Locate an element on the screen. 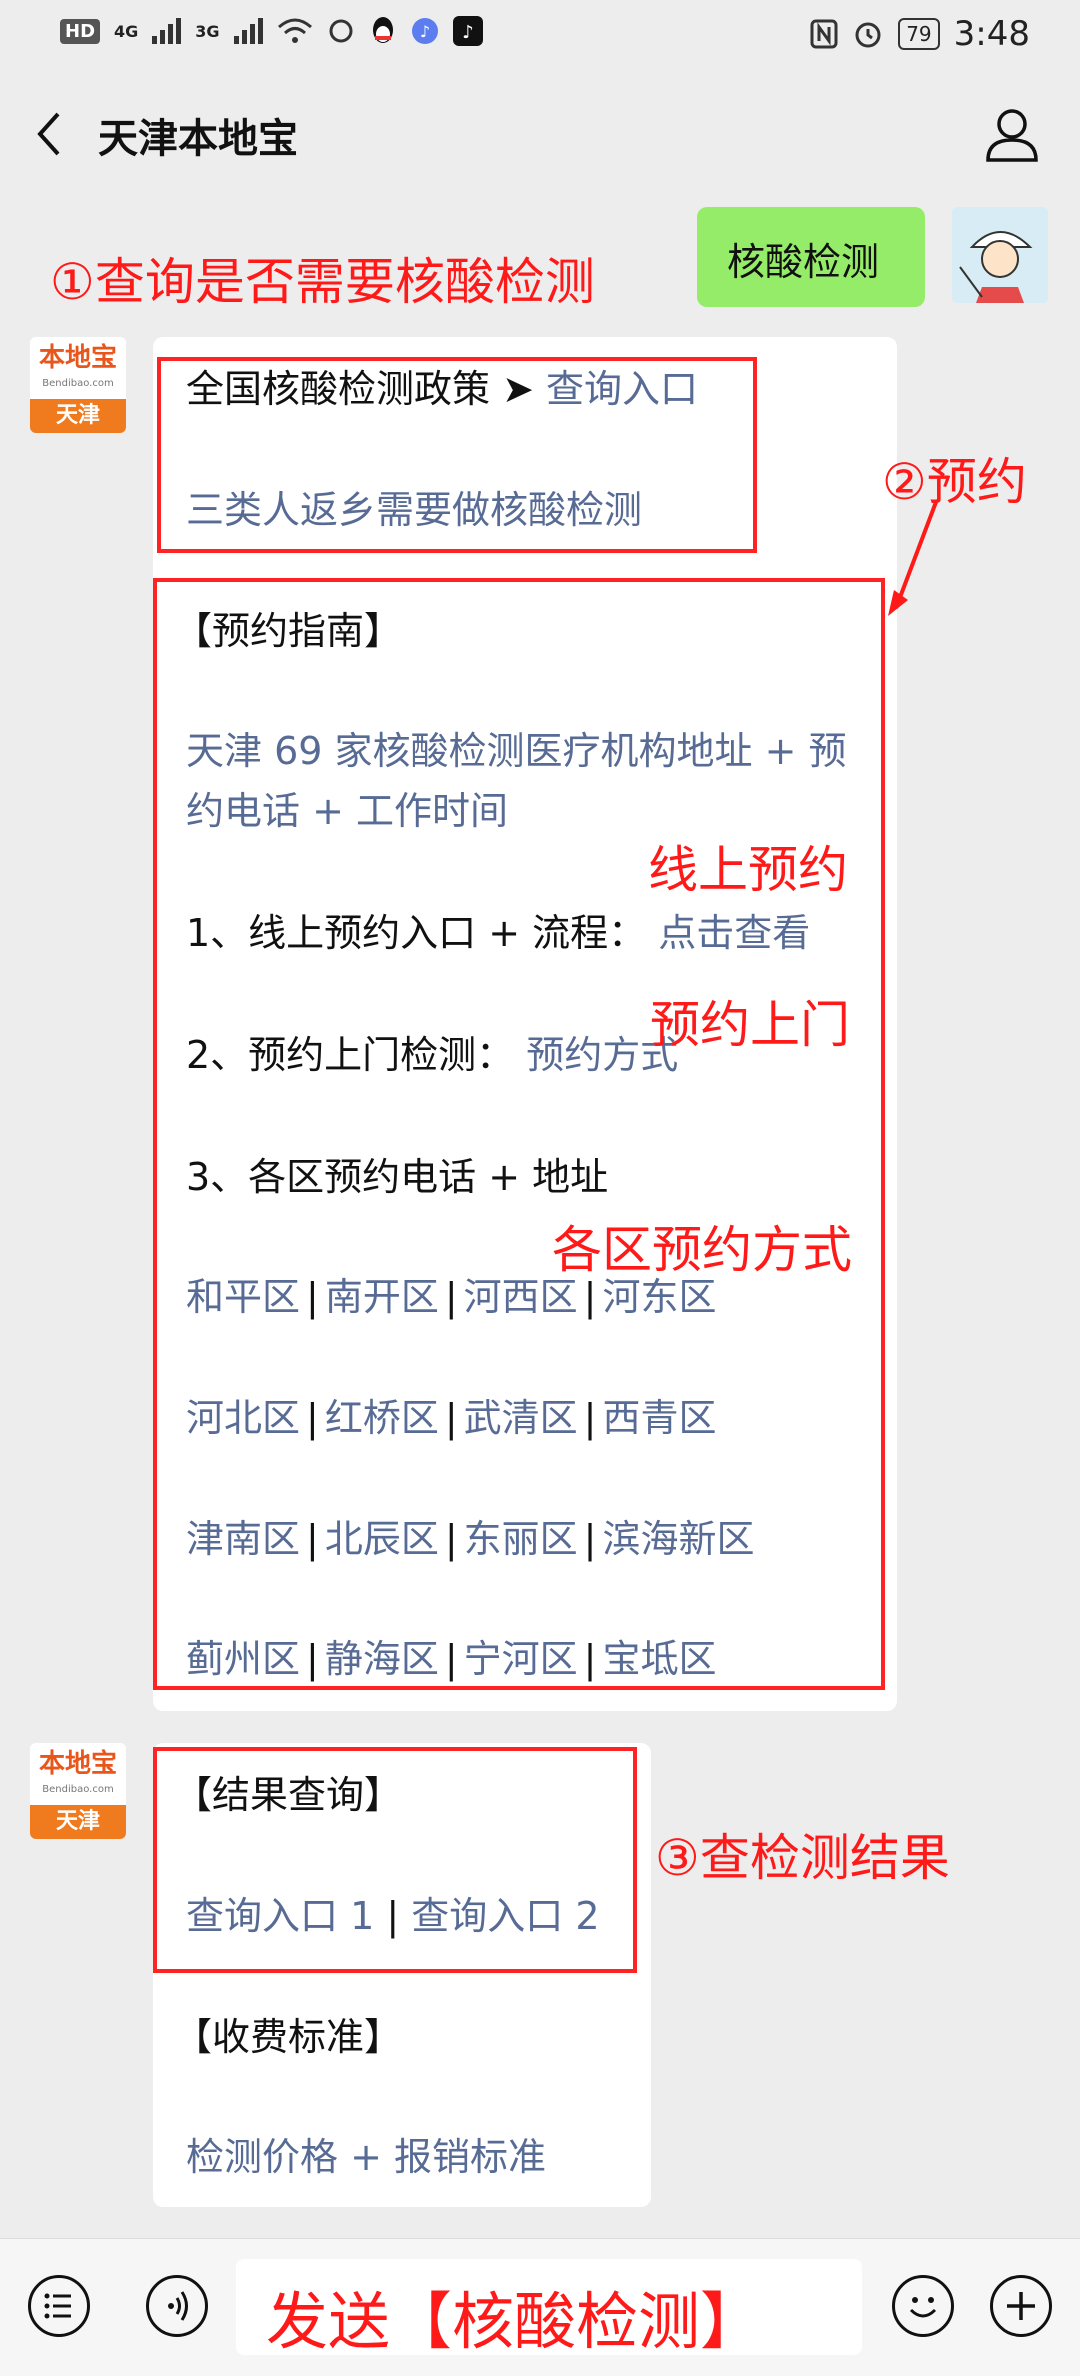 This screenshot has width=1080, height=2376. result-query-link-2: 查询入口 2 is located at coordinates (505, 1916).